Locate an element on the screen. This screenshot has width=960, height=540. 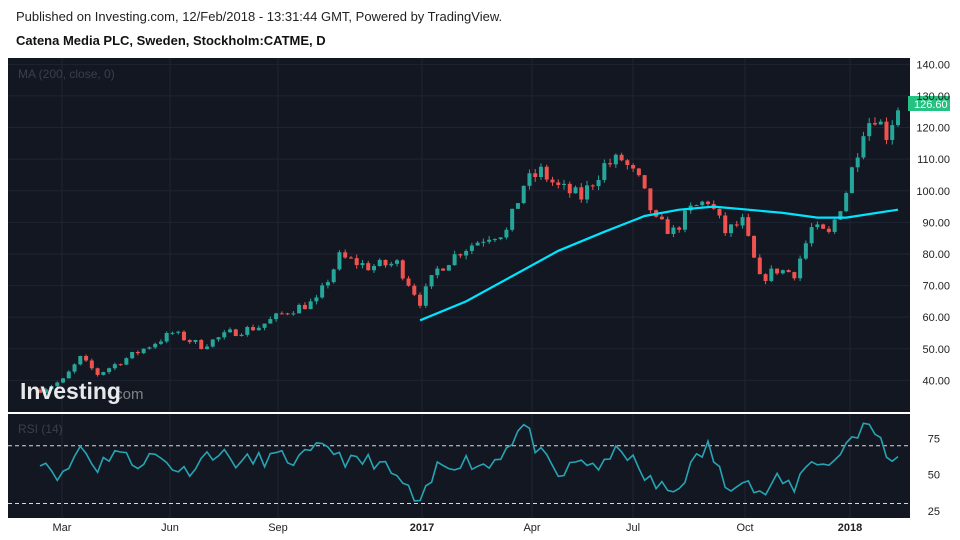
y-tick-label: 80.00 is located at coordinates (936, 255).